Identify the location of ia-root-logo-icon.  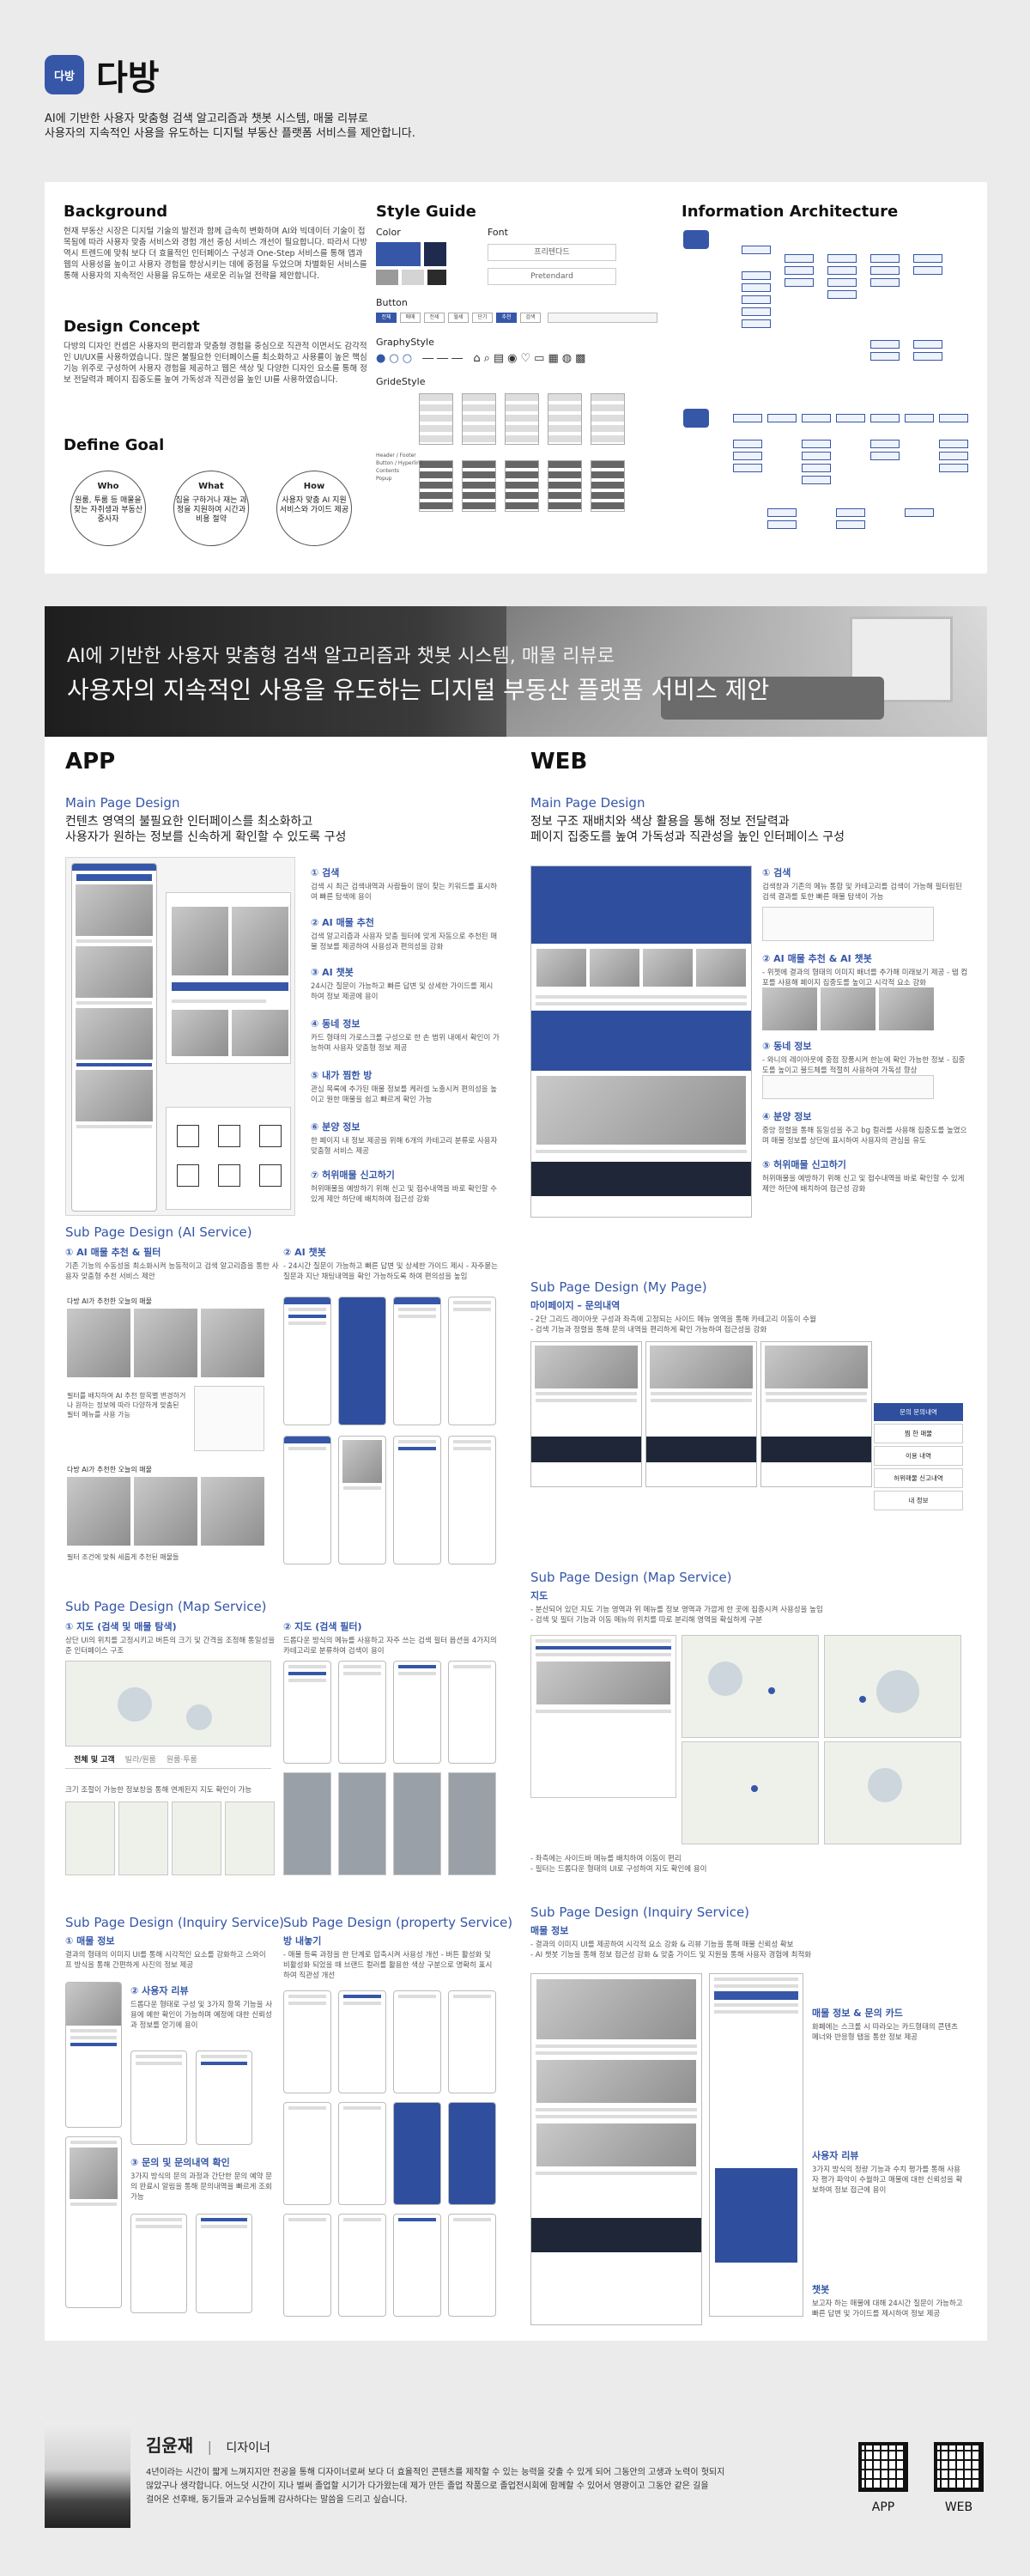
(696, 240).